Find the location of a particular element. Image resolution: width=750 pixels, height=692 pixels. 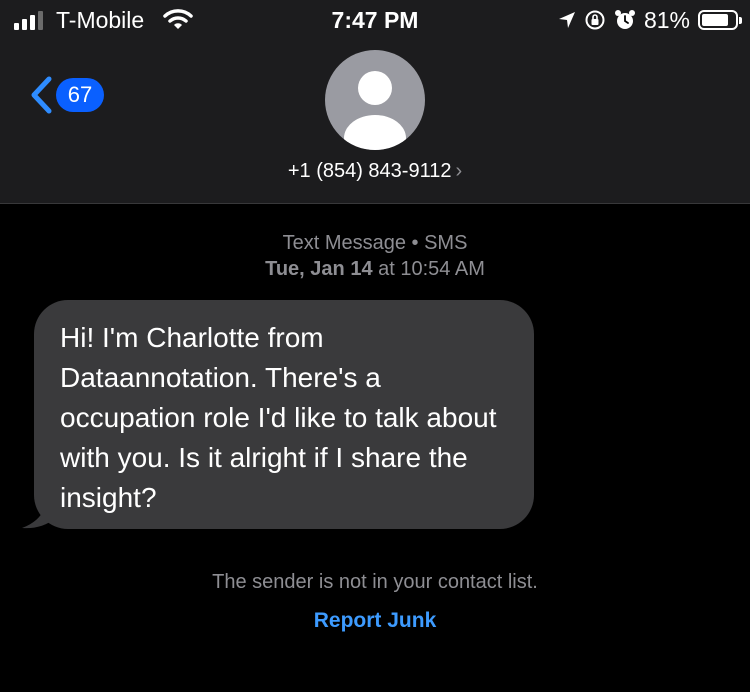

unknown-sender-notice: The sender is not in your contact list. is located at coordinates (375, 582).